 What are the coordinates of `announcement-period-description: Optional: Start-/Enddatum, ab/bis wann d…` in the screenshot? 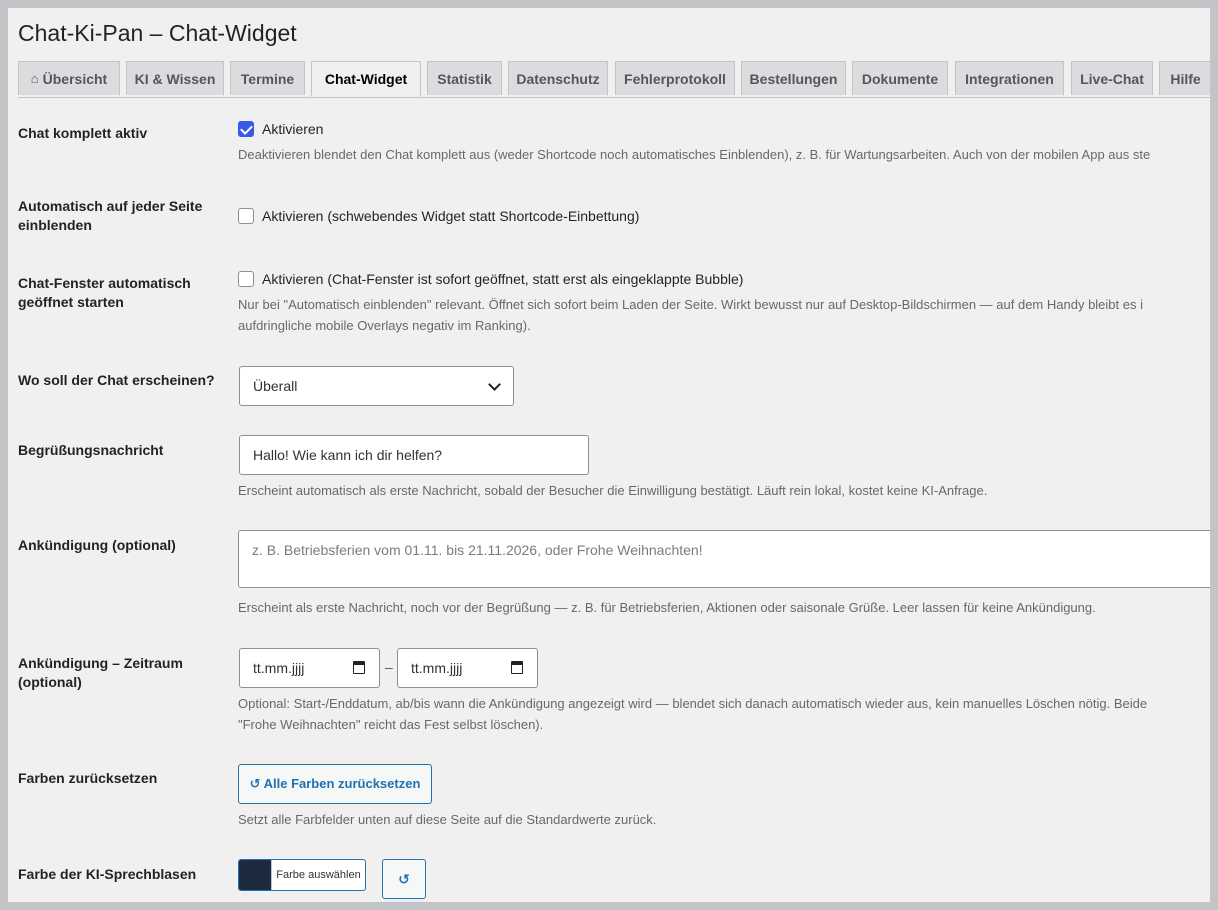 It's located at (693, 703).